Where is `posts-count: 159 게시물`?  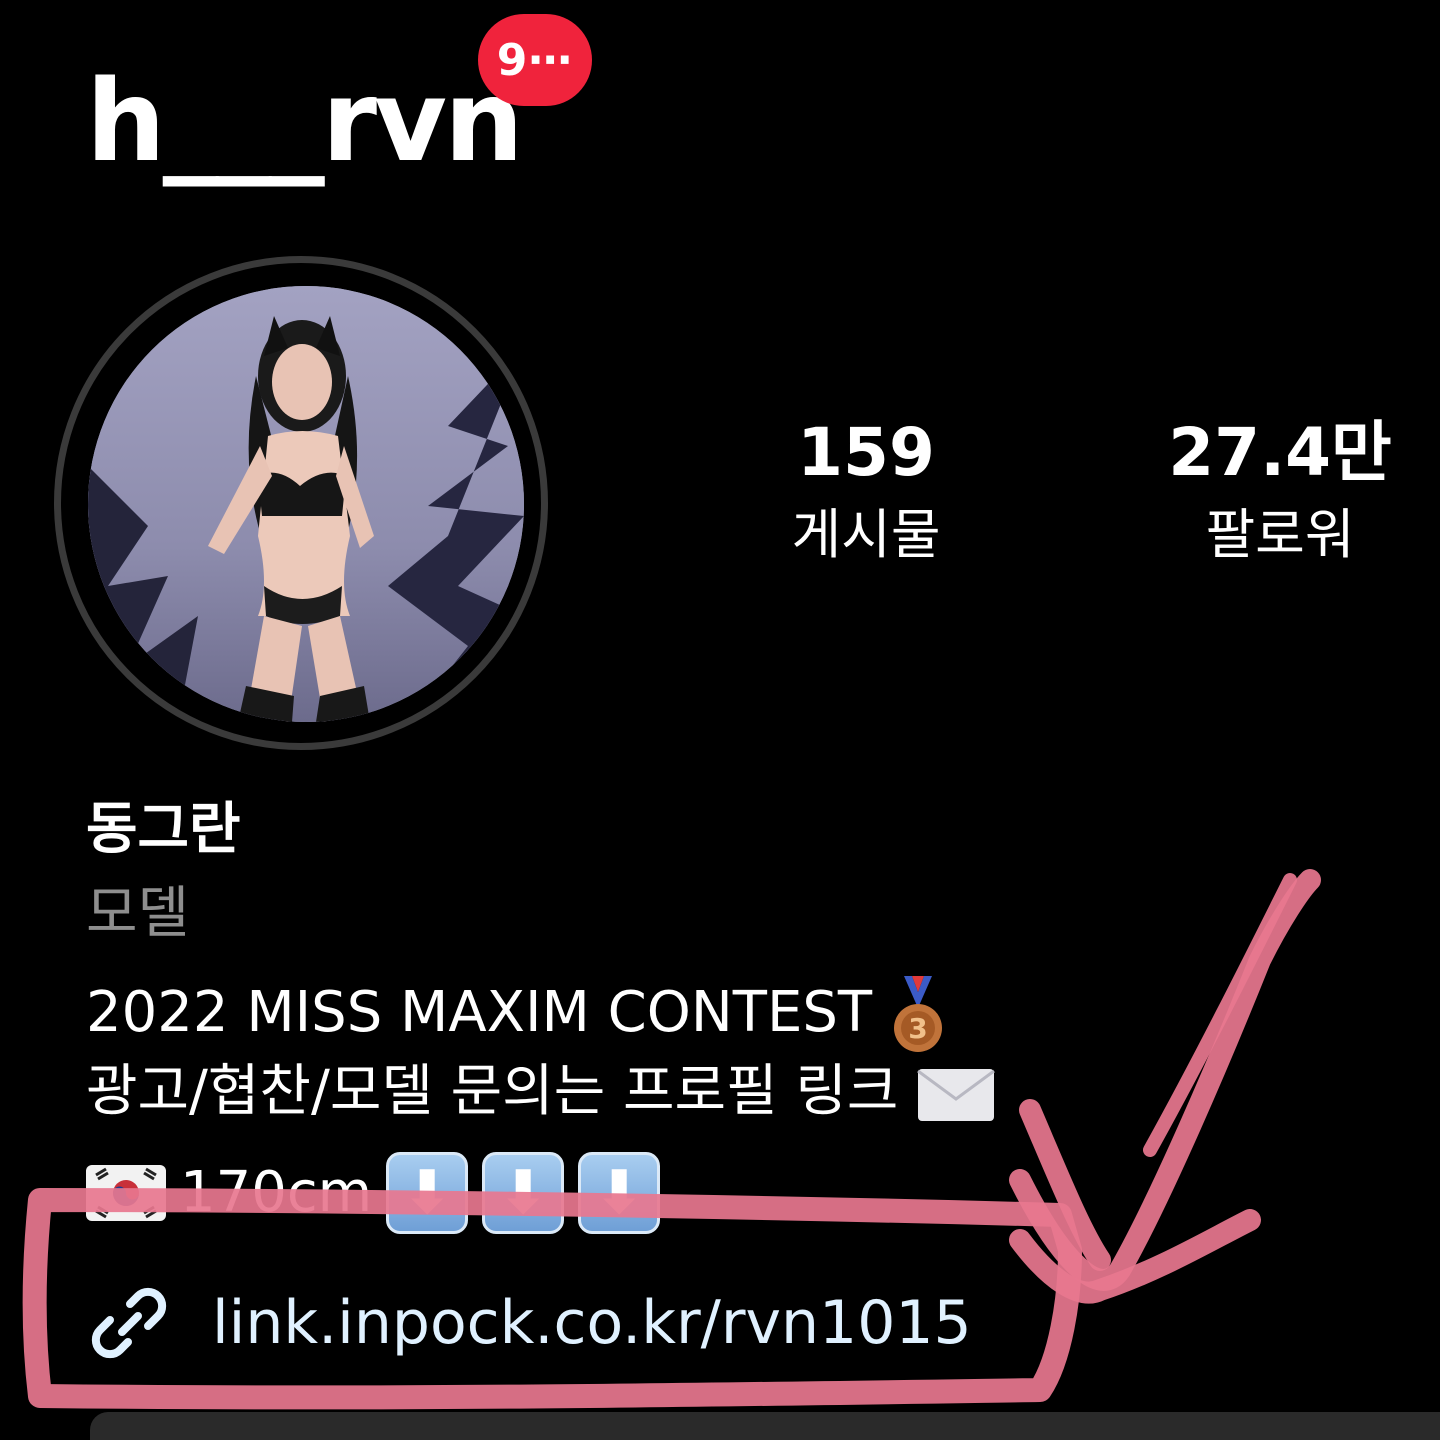 posts-count: 159 게시물 is located at coordinates (866, 491).